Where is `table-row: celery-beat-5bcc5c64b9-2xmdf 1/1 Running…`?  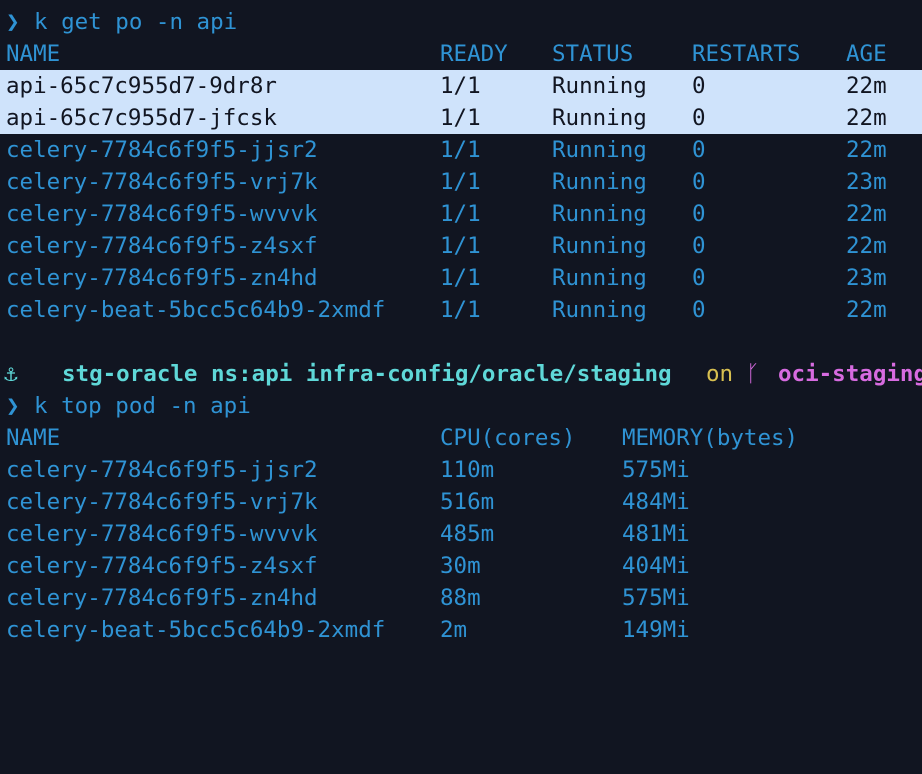
table-row: celery-beat-5bcc5c64b9-2xmdf 1/1 Running… is located at coordinates (461, 310).